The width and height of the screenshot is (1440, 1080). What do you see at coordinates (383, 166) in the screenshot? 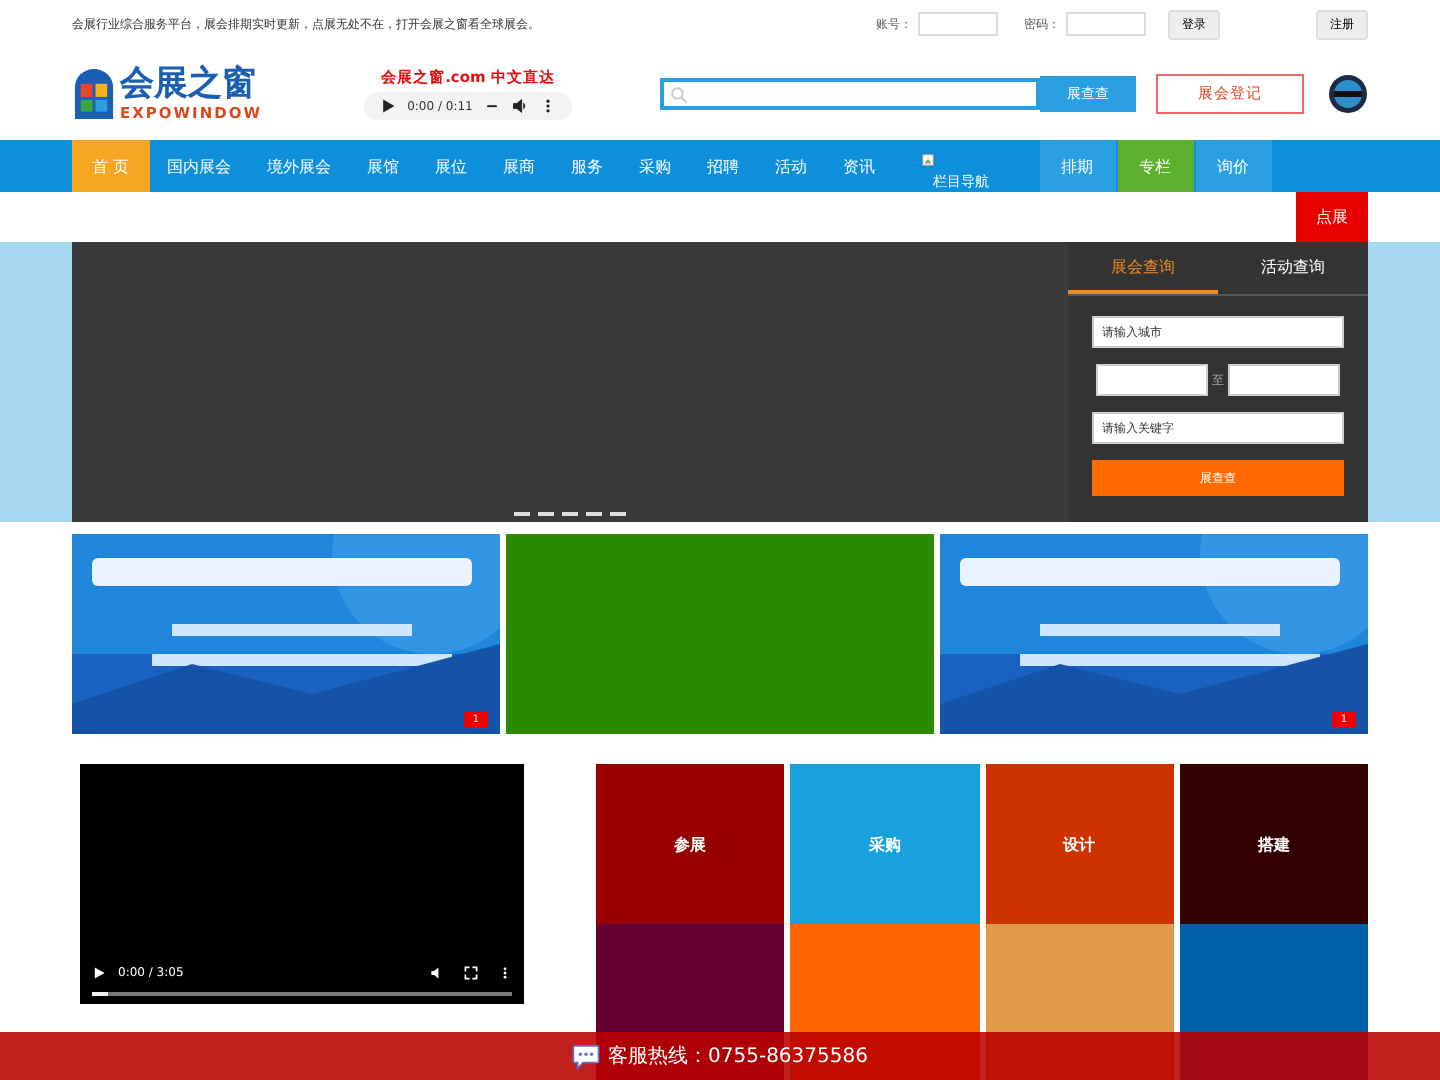
I see `nav-item: 展馆` at bounding box center [383, 166].